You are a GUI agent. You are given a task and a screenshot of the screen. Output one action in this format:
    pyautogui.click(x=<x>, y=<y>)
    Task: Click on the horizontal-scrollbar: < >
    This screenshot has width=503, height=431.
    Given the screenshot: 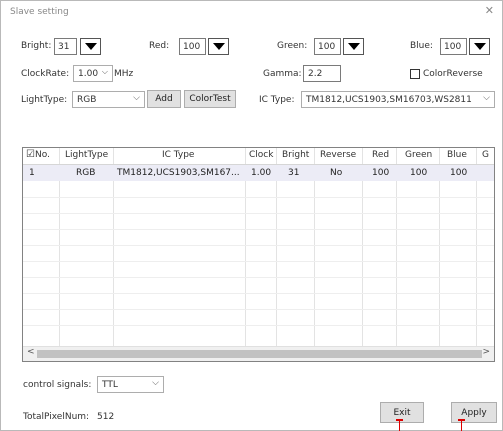 What is the action you would take?
    pyautogui.click(x=258, y=353)
    